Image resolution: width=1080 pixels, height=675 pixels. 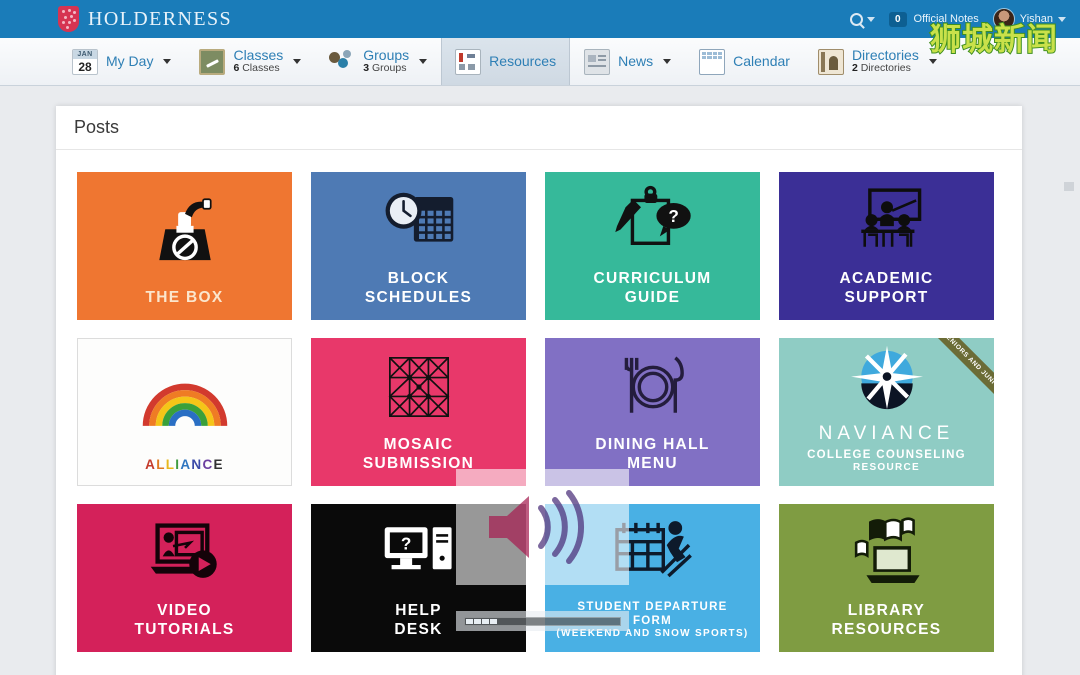 What do you see at coordinates (886, 627) in the screenshot?
I see `tile-caption: LIBRARY RESOURCES` at bounding box center [886, 627].